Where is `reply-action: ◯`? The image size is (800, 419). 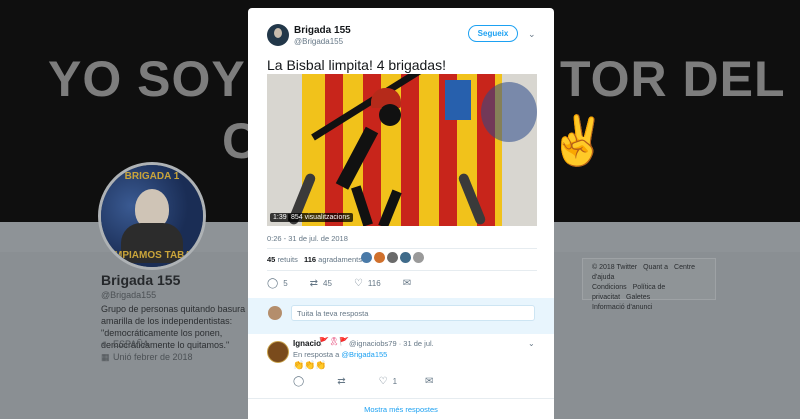
reply-action: ◯ is located at coordinates (301, 381).